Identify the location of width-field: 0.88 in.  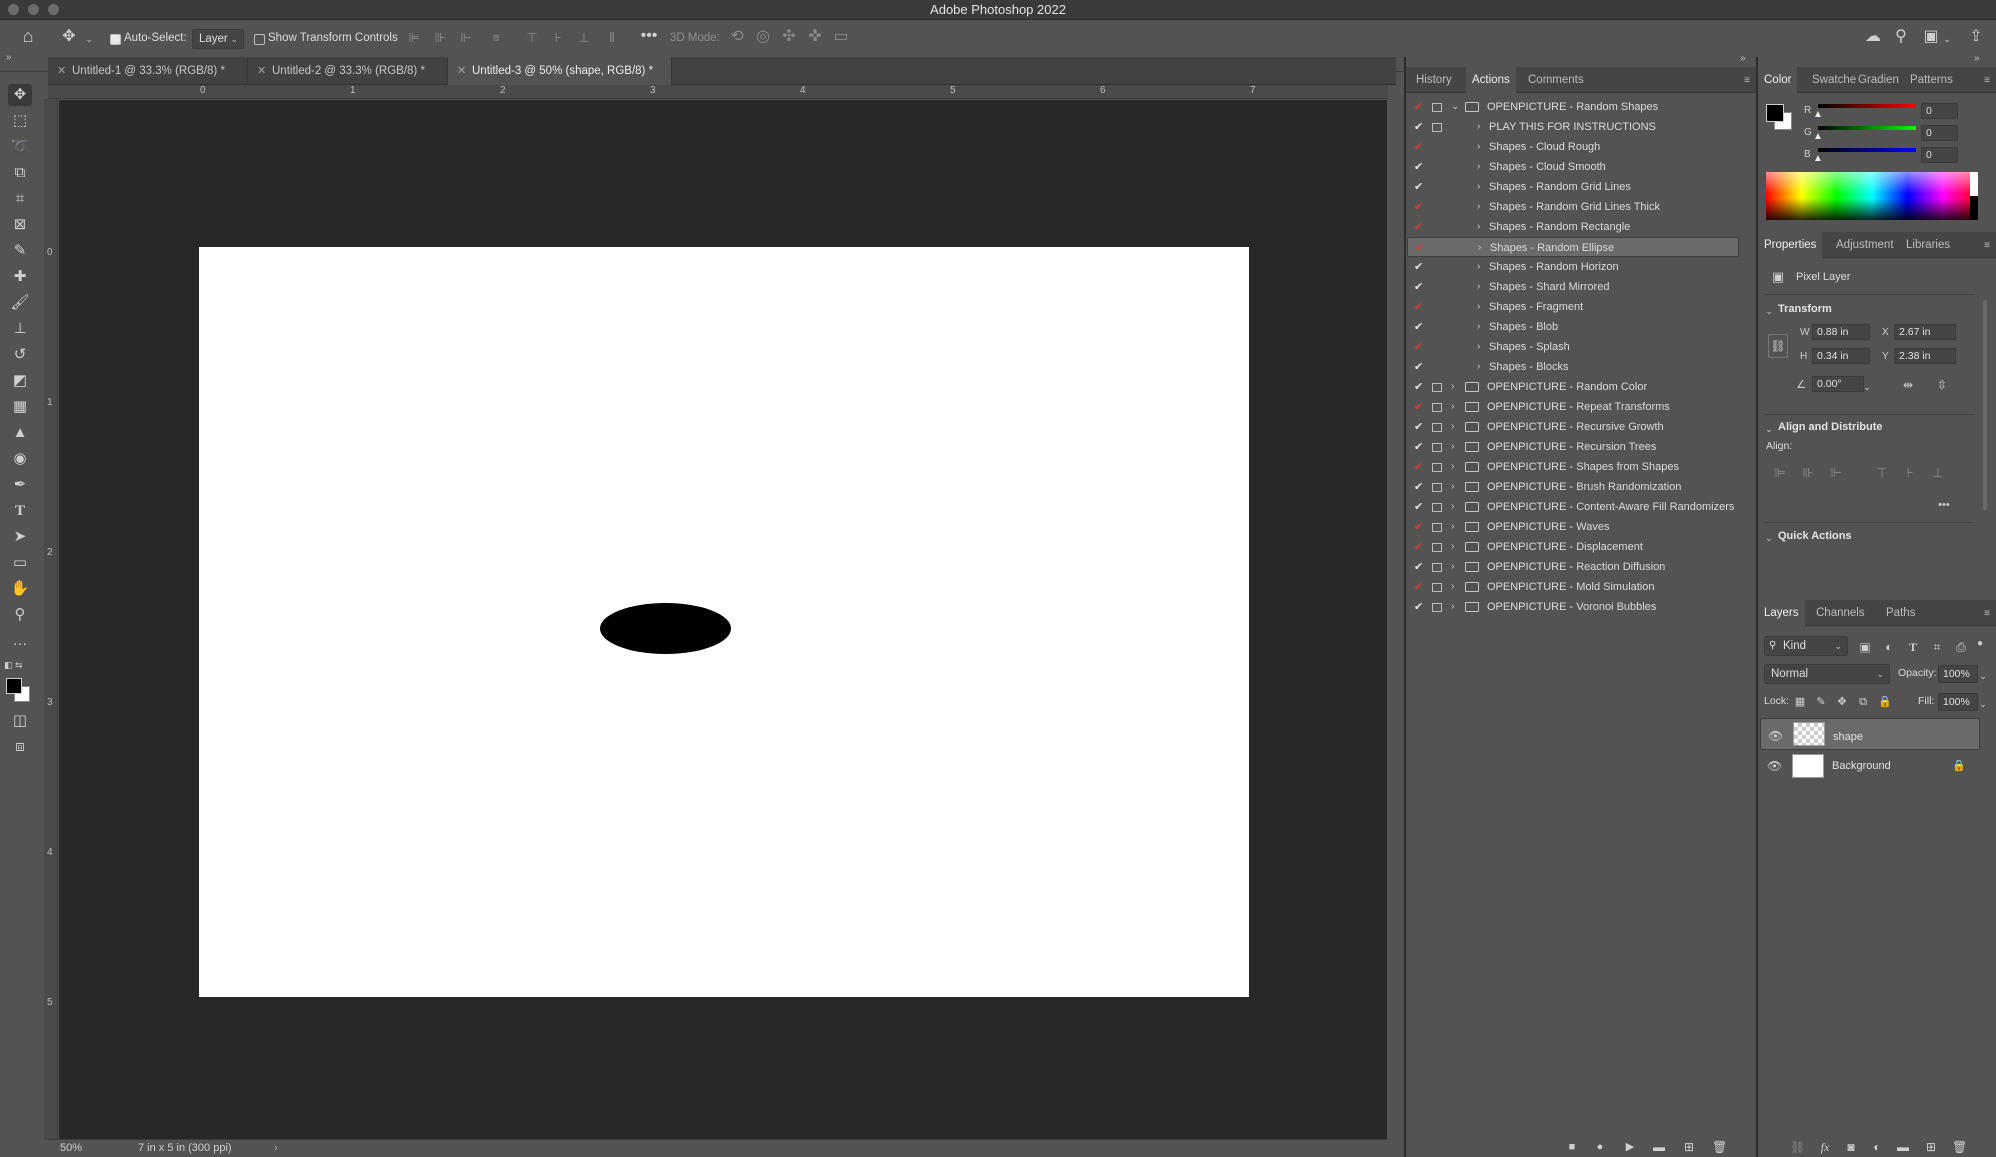
(1841, 332).